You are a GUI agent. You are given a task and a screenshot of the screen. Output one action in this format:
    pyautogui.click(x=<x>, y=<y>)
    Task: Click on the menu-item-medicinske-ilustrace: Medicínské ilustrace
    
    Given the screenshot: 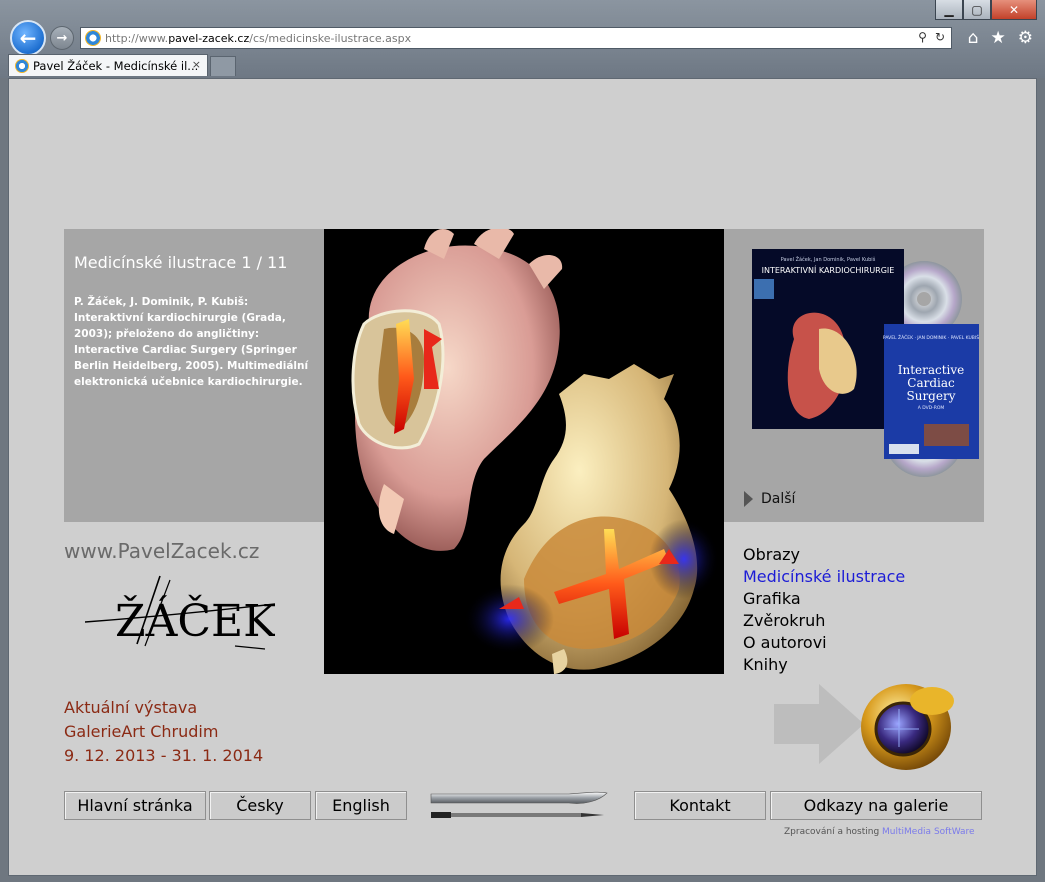 What is the action you would take?
    pyautogui.click(x=824, y=577)
    